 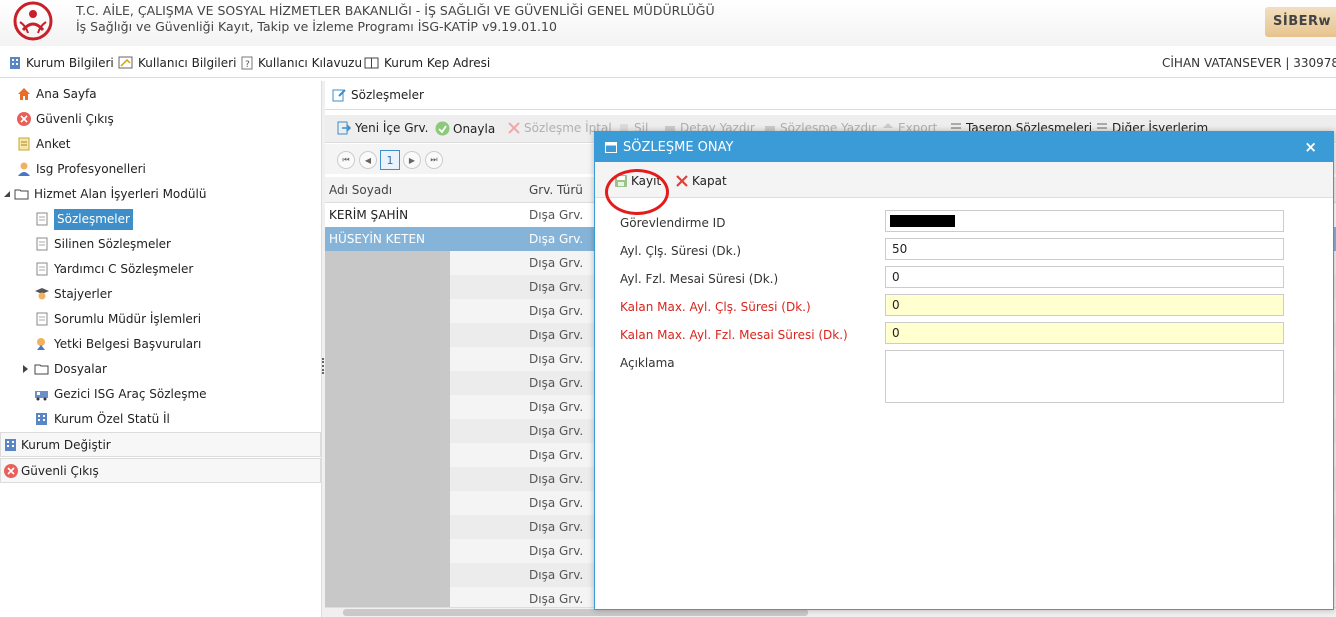 What do you see at coordinates (390, 160) in the screenshot?
I see `page-number: 1` at bounding box center [390, 160].